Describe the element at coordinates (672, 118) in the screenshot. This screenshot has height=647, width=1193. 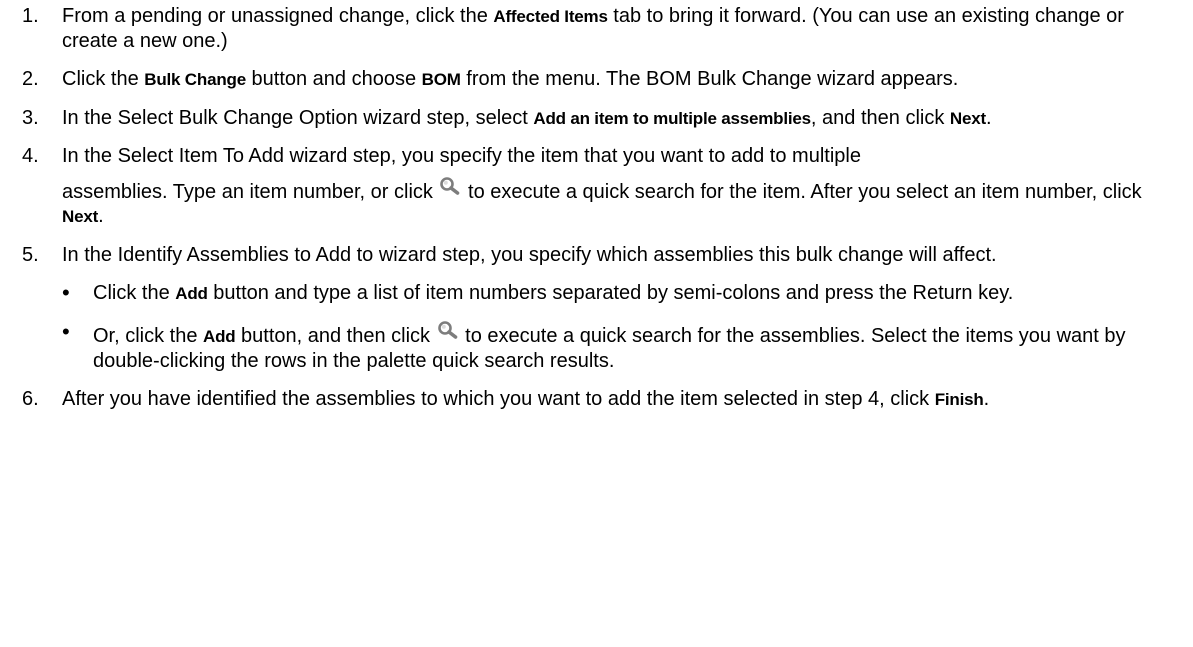
I see `ui-term-add-item-multiple: Add an item to multiple assemblies` at that location.